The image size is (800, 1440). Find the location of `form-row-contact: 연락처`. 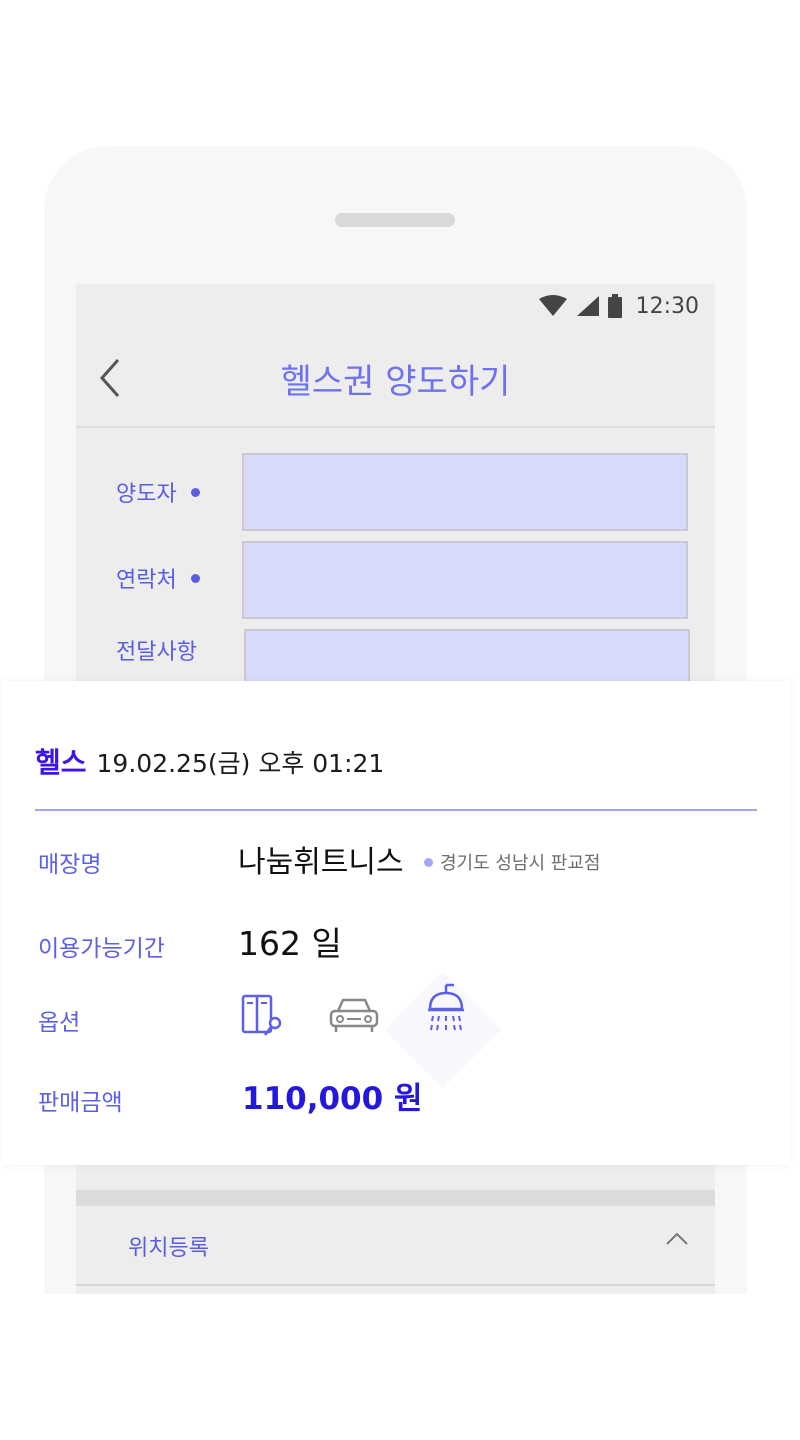

form-row-contact: 연락처 is located at coordinates (395, 581).